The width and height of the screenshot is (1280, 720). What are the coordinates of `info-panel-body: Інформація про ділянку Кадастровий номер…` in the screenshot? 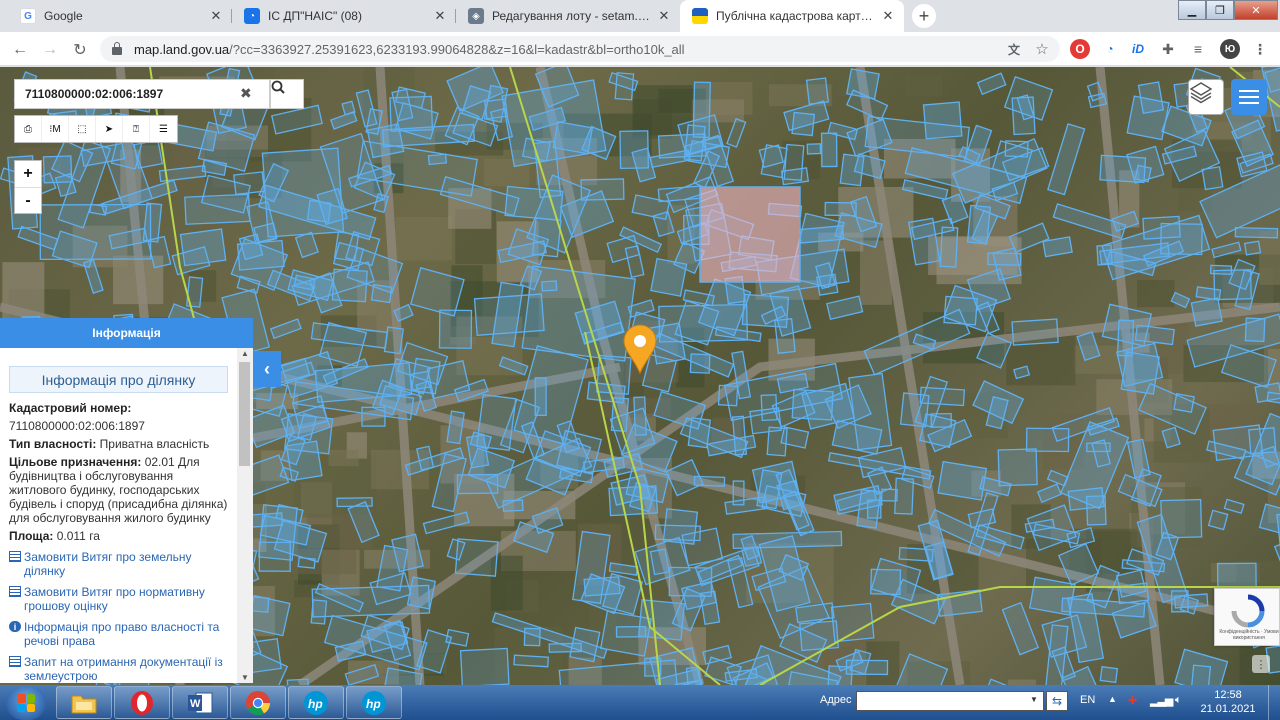 It's located at (118, 515).